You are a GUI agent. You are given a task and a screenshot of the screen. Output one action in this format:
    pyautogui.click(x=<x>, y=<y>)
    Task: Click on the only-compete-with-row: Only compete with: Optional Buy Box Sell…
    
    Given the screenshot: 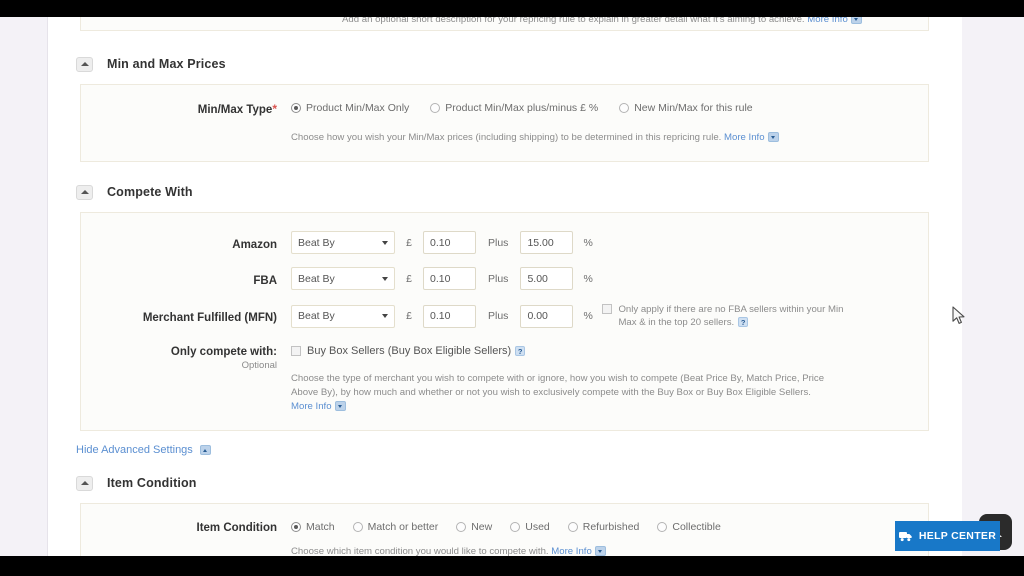 What is the action you would take?
    pyautogui.click(x=504, y=379)
    